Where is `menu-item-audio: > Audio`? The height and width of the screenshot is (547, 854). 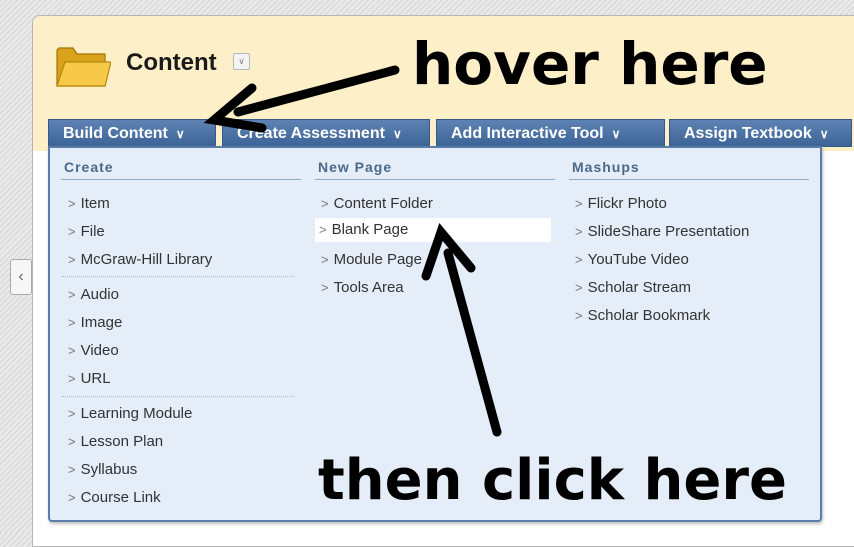
menu-item-audio: > Audio is located at coordinates (91, 295).